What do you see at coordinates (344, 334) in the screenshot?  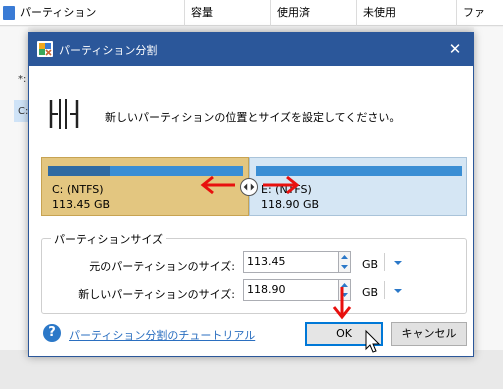 I see `ok-button: OK` at bounding box center [344, 334].